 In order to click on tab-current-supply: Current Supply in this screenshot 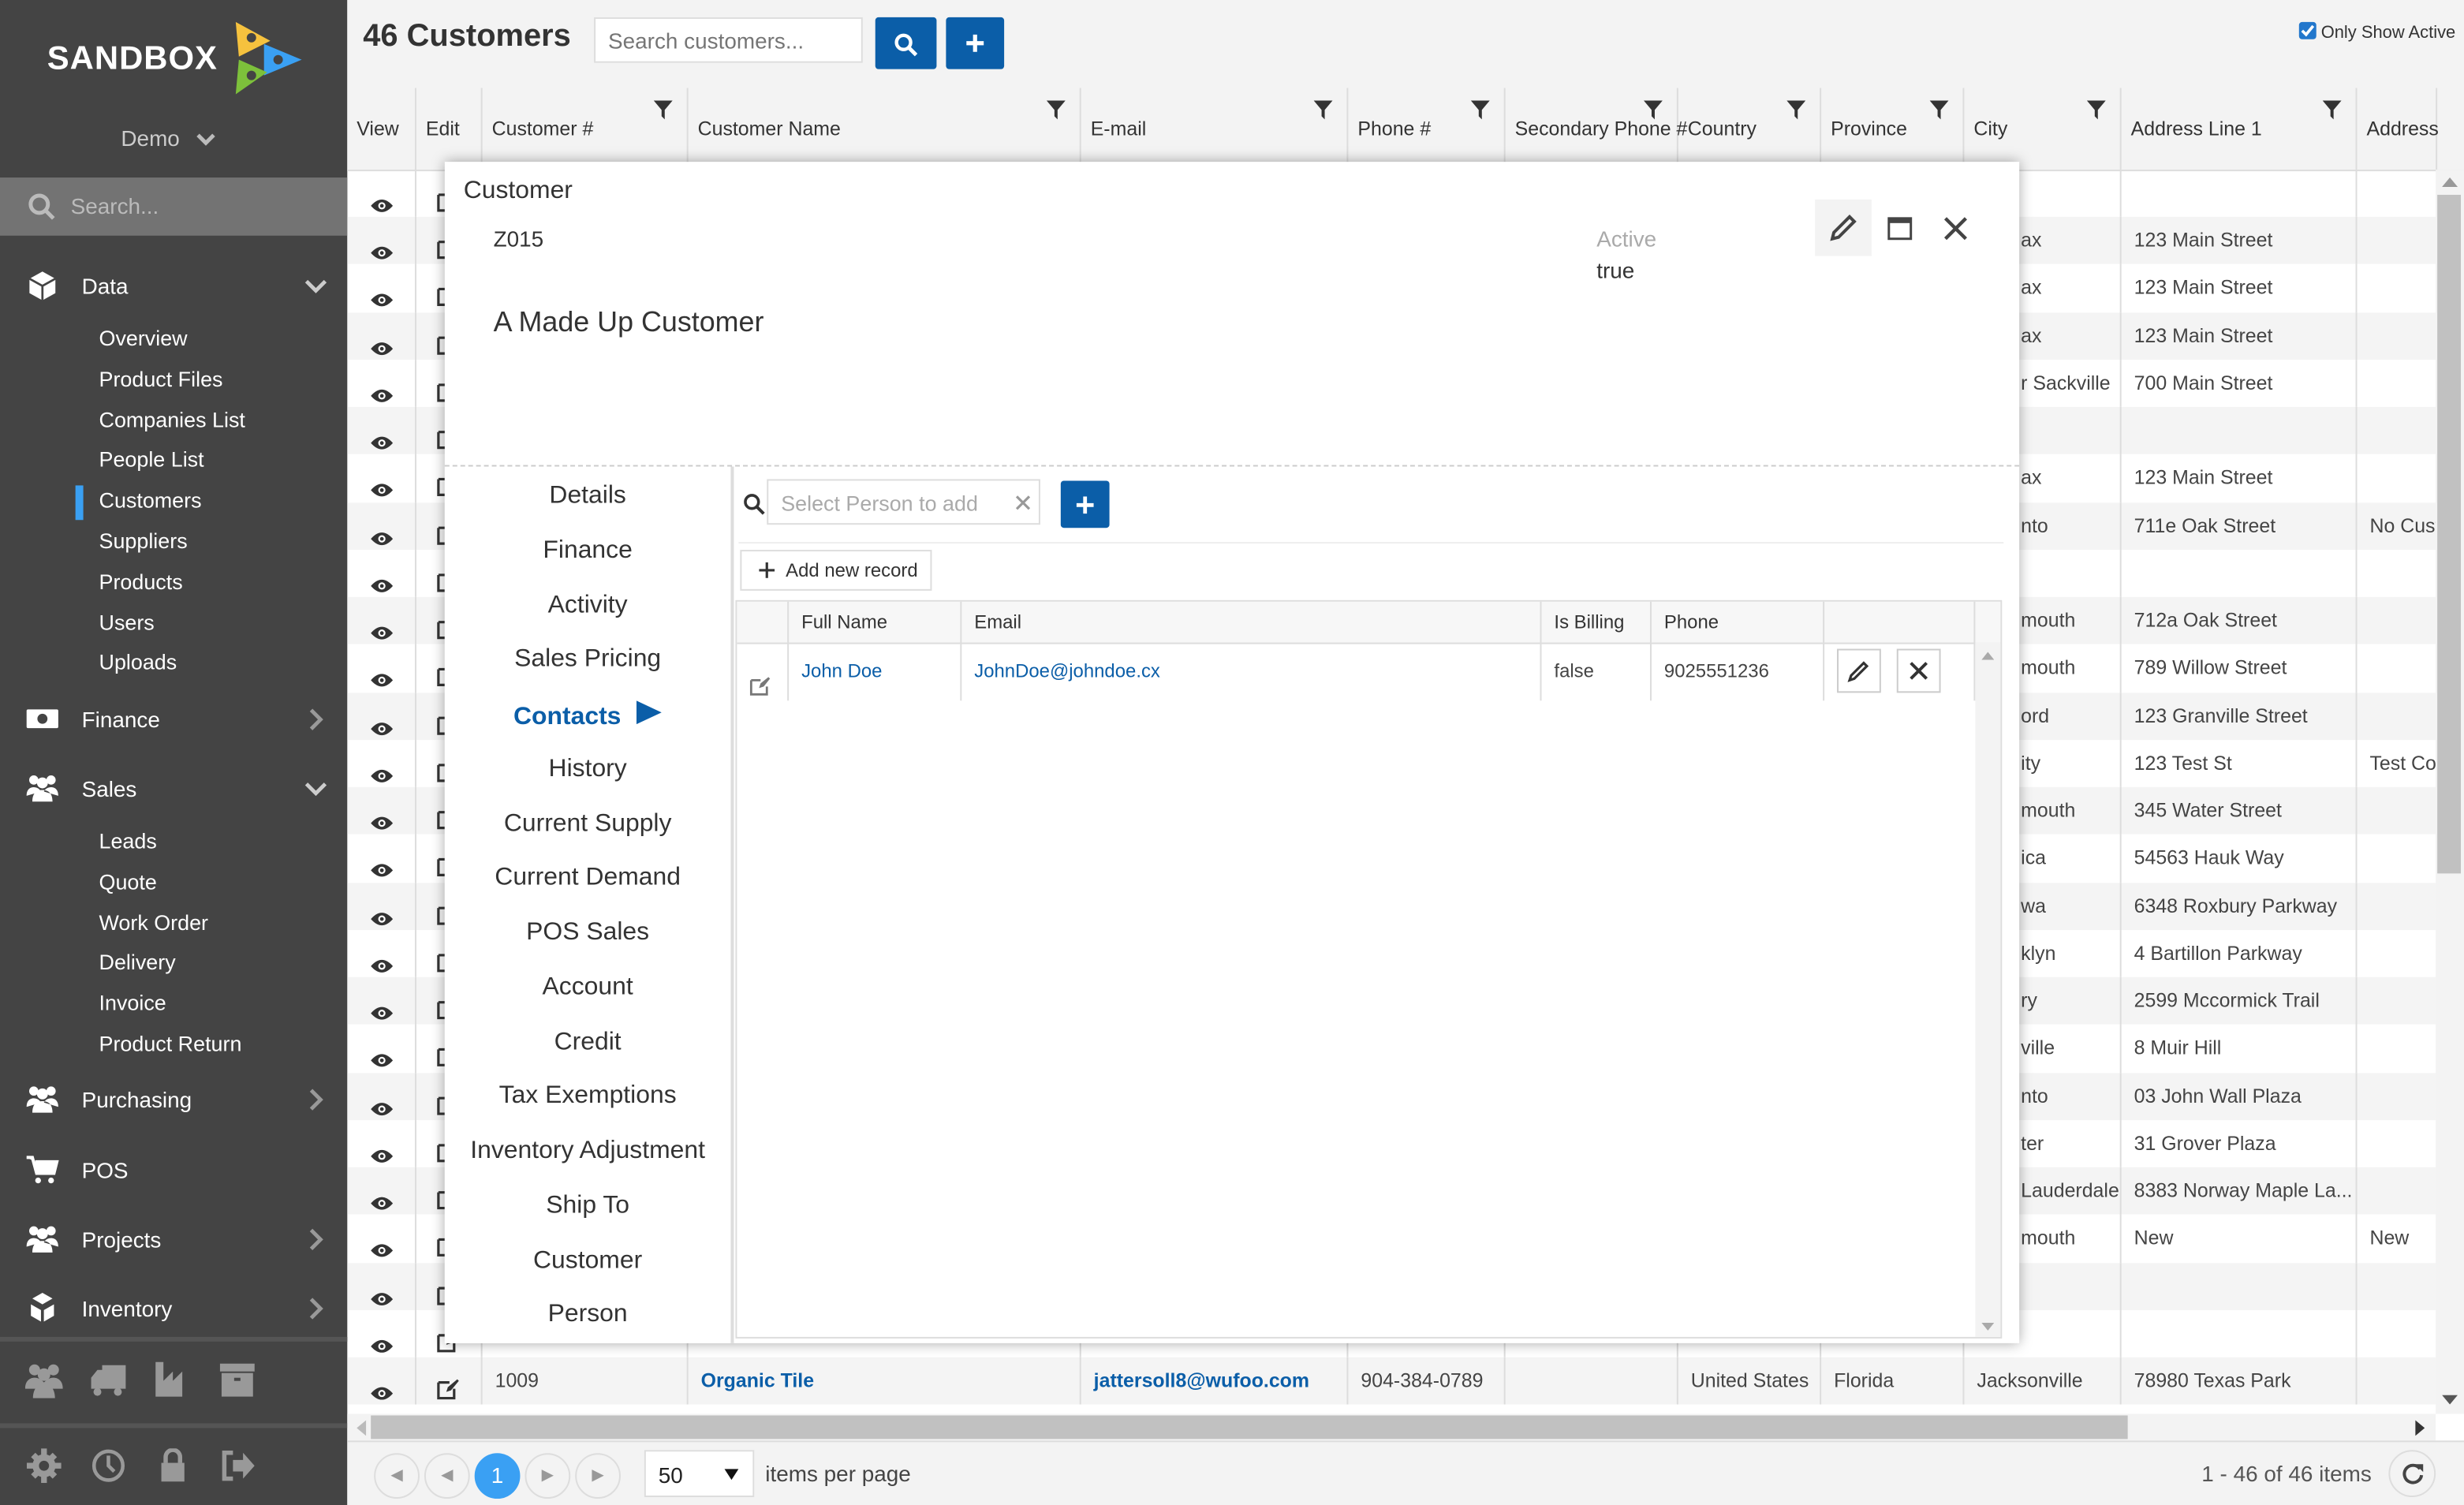, I will do `click(588, 824)`.